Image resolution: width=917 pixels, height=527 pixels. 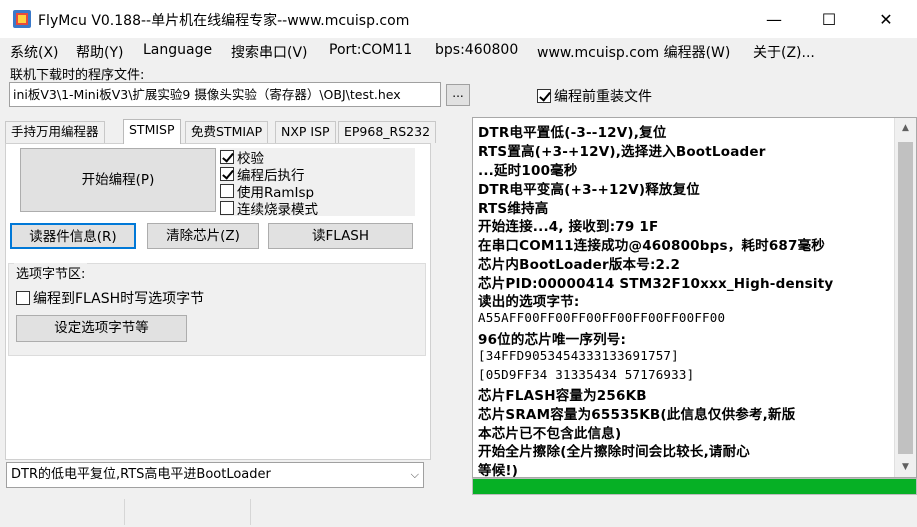 I want to click on tab-nxp-isp: NXP ISP, so click(x=305, y=132).